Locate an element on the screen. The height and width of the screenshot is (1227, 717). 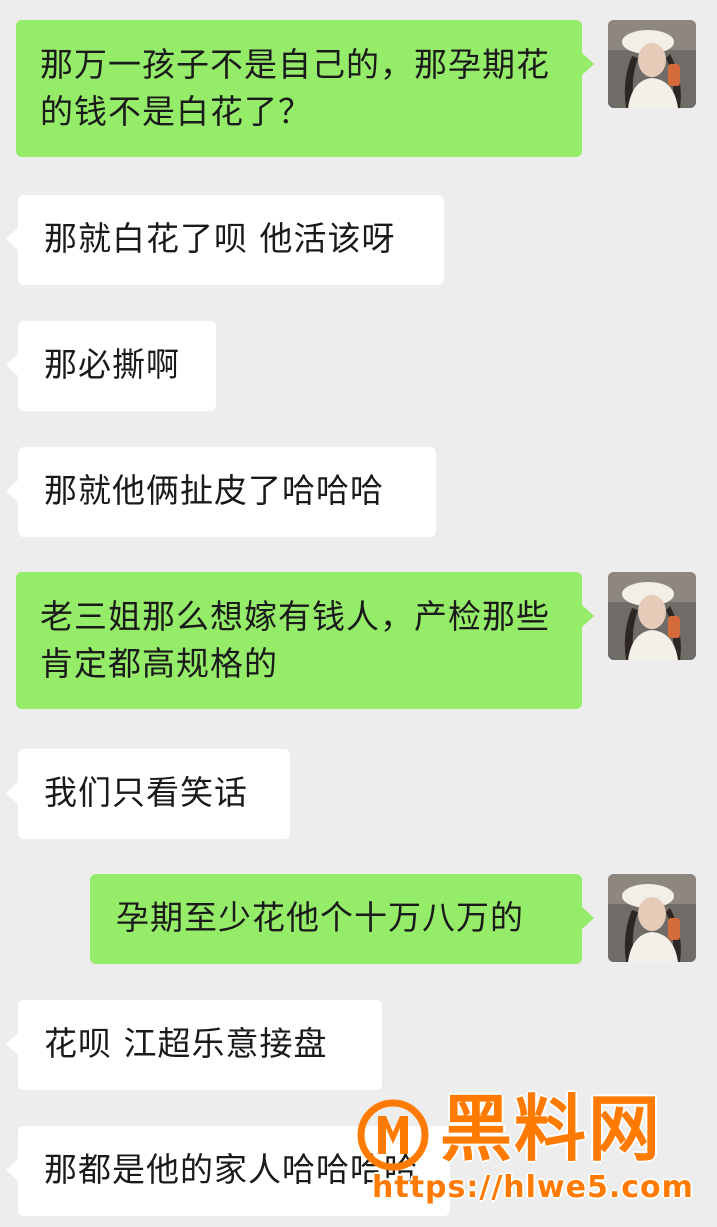
message-text: 我们只看笑话 is located at coordinates (146, 792).